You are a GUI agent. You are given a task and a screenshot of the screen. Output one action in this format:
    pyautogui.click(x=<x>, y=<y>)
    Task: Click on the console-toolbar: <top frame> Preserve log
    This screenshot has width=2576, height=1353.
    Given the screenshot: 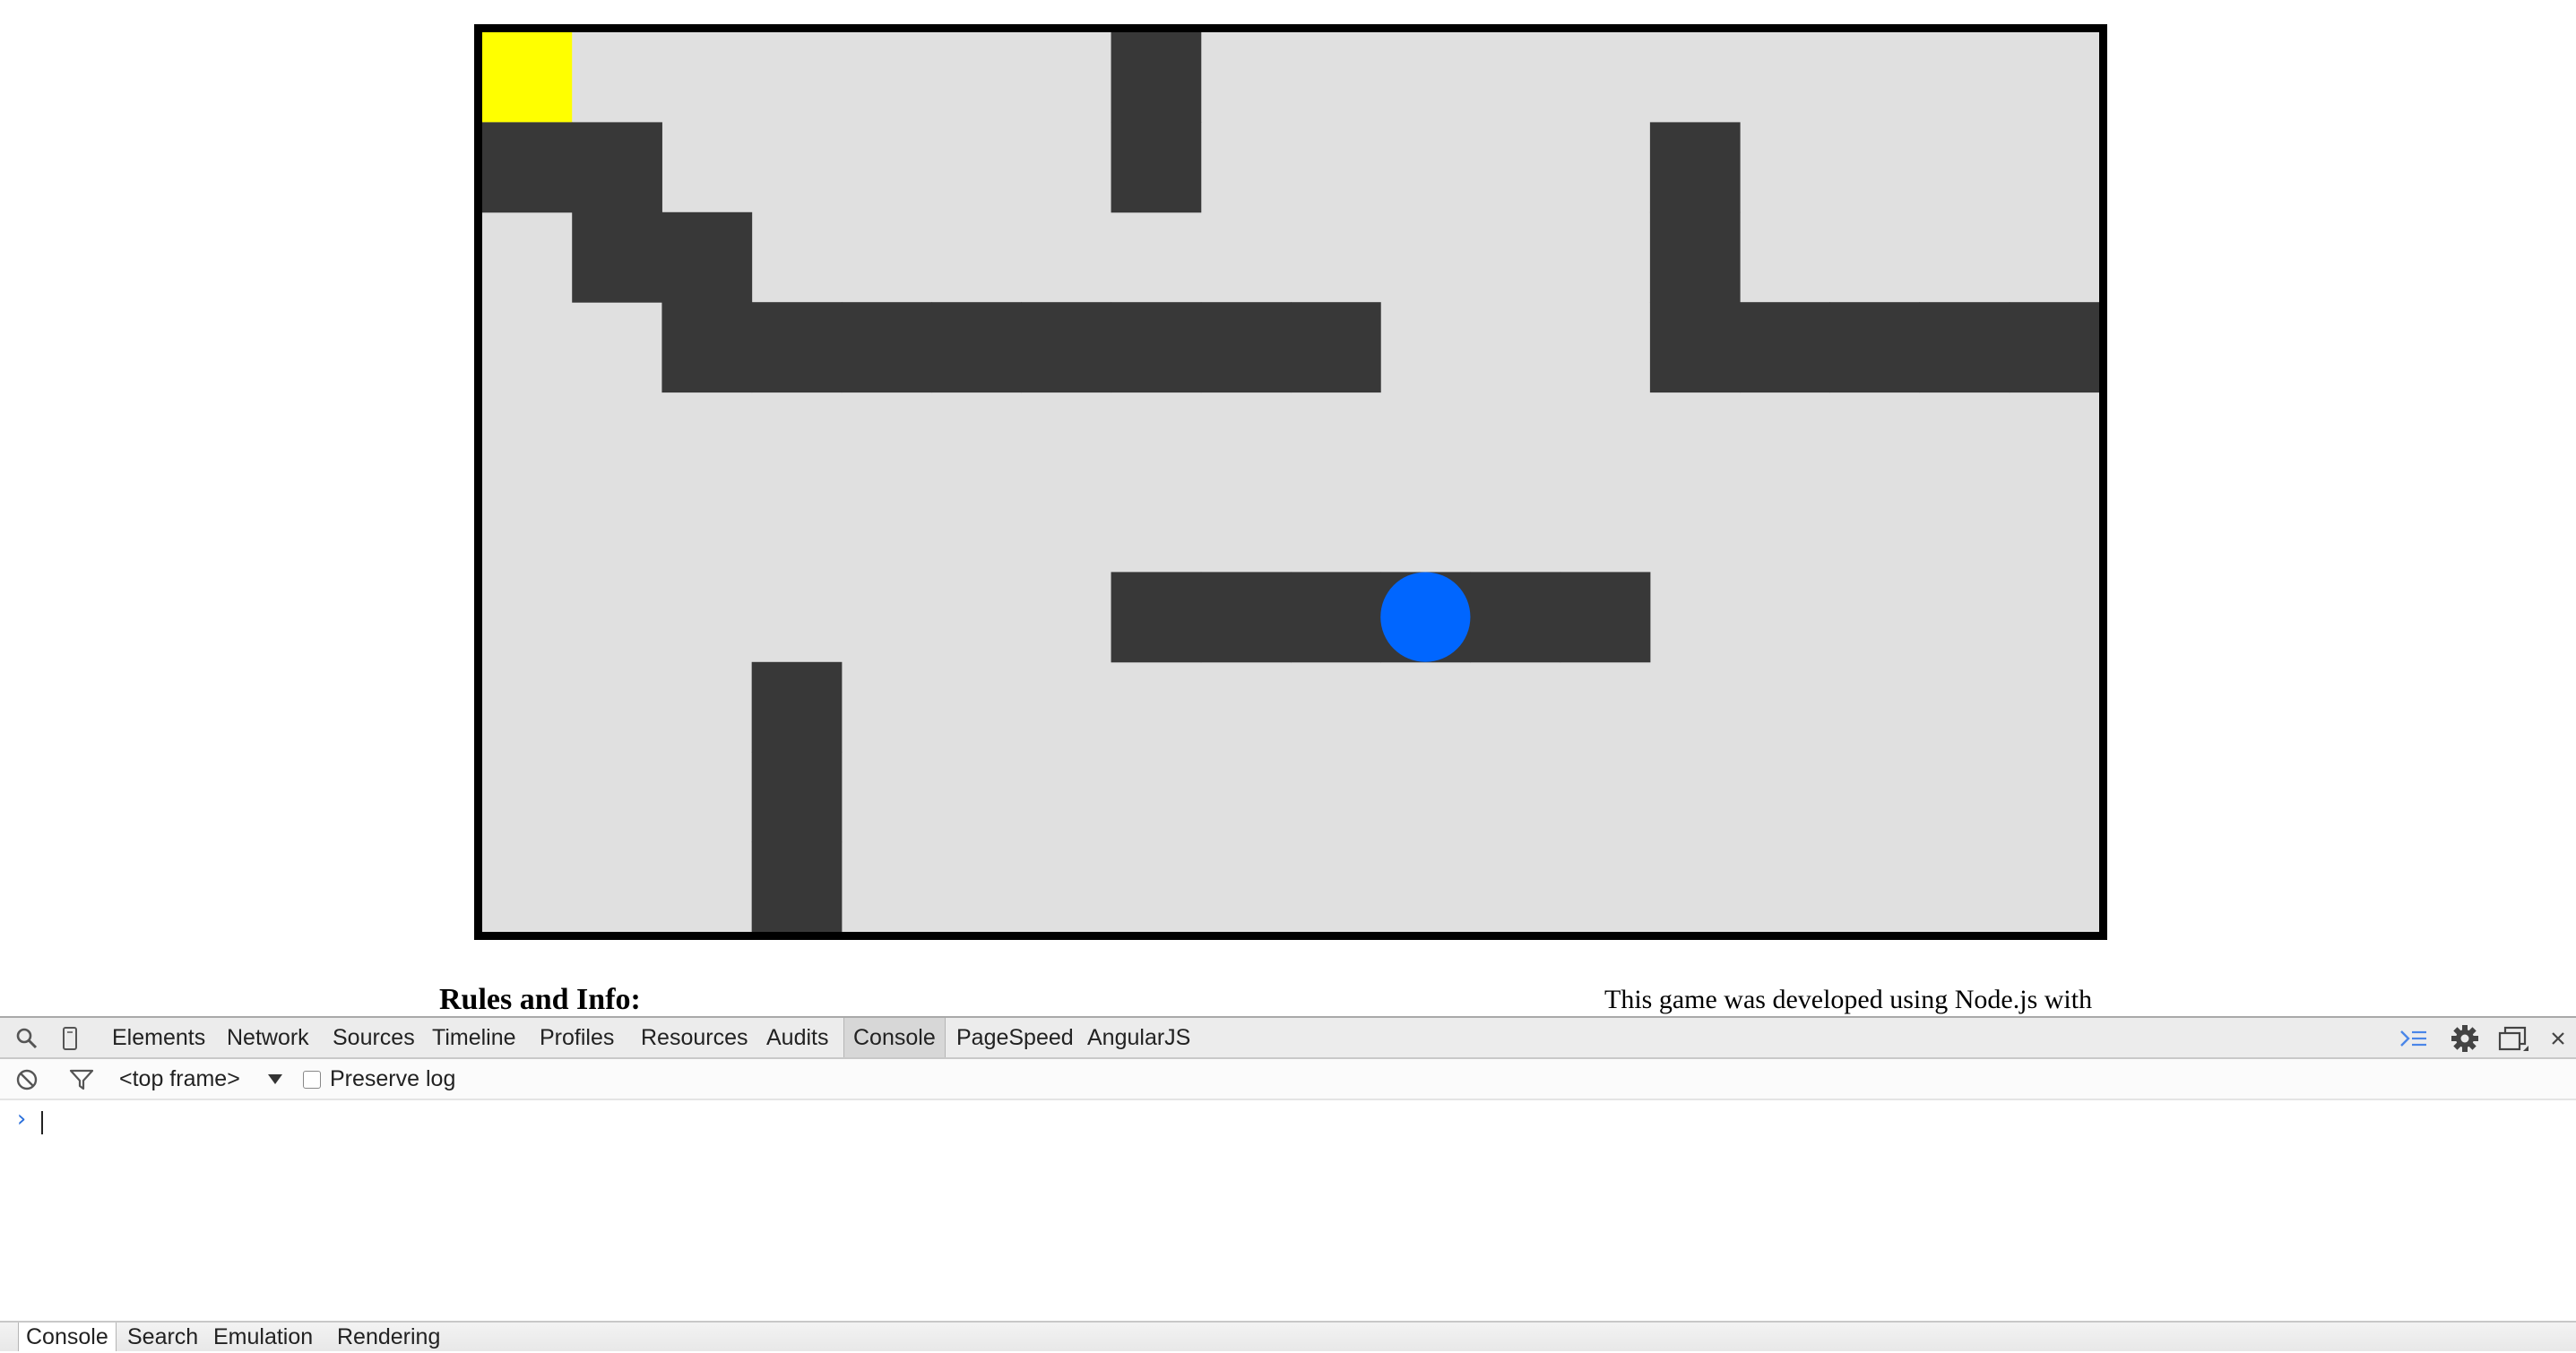 What is the action you would take?
    pyautogui.click(x=1288, y=1079)
    